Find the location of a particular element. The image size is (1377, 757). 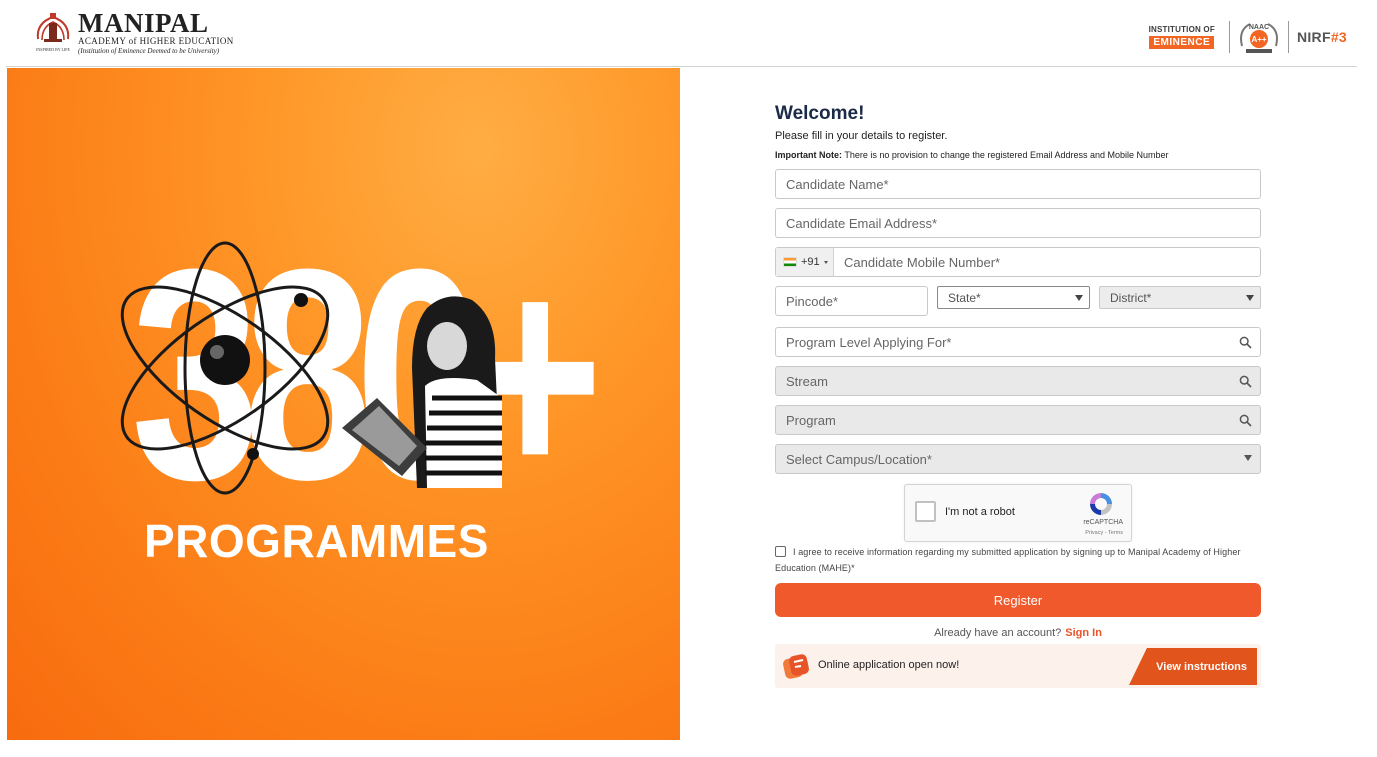

nirf-rank: #3 is located at coordinates (1338, 37).